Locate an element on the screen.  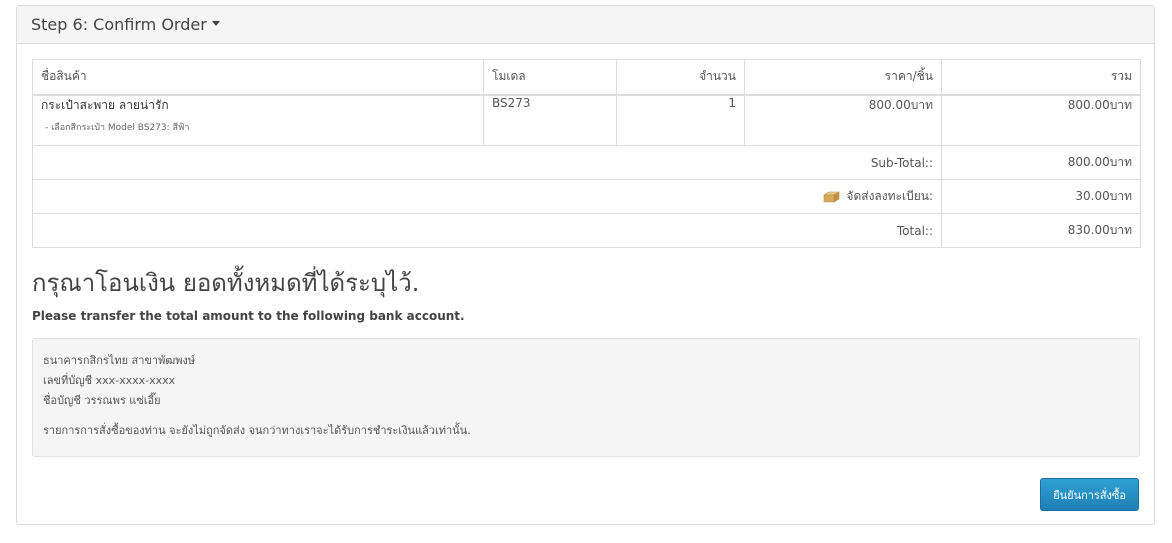
subtotal-label: Sub-Total:: is located at coordinates (487, 162).